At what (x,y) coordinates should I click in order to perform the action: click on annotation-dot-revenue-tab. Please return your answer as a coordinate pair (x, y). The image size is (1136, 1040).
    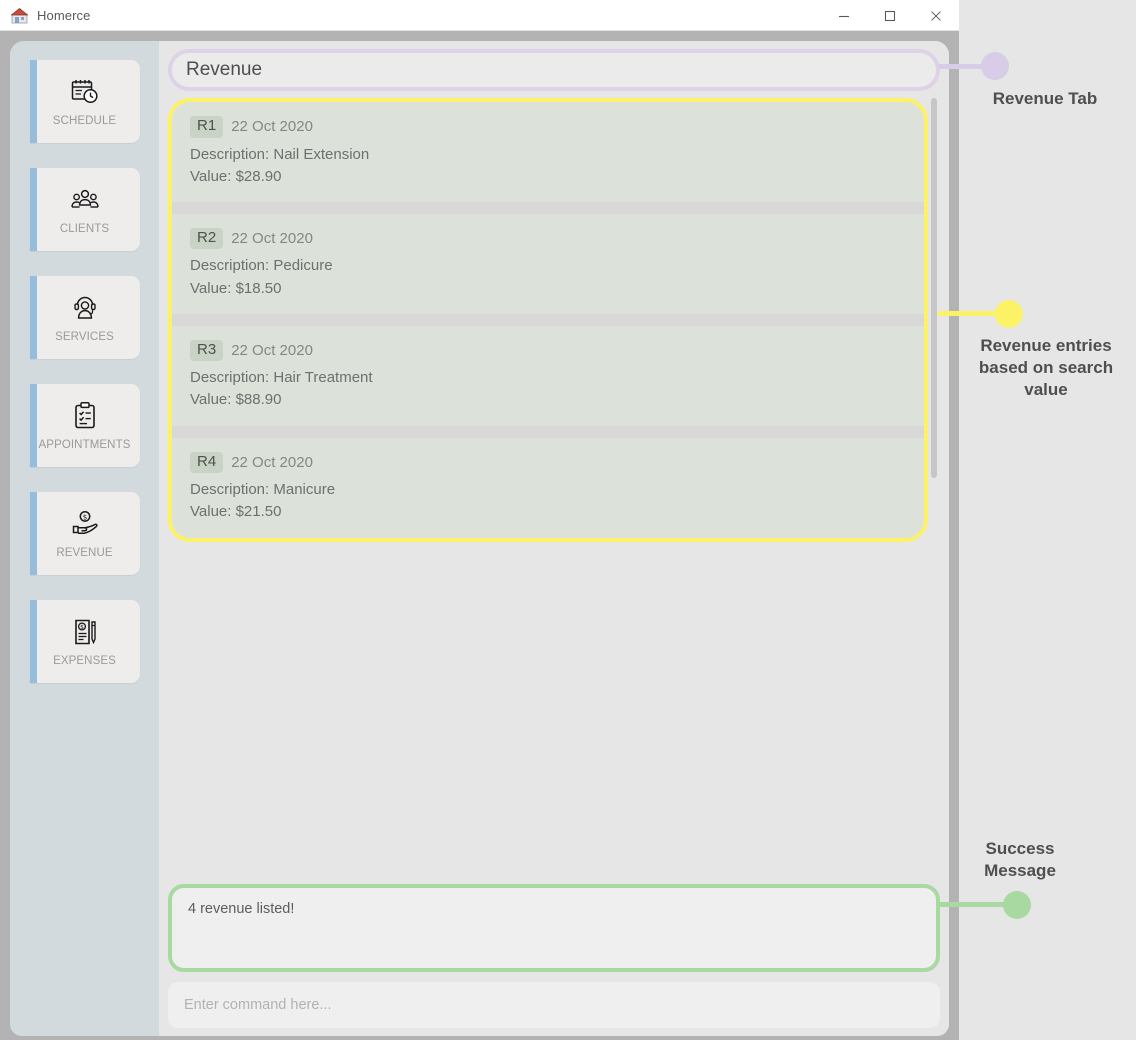
    Looking at the image, I should click on (995, 66).